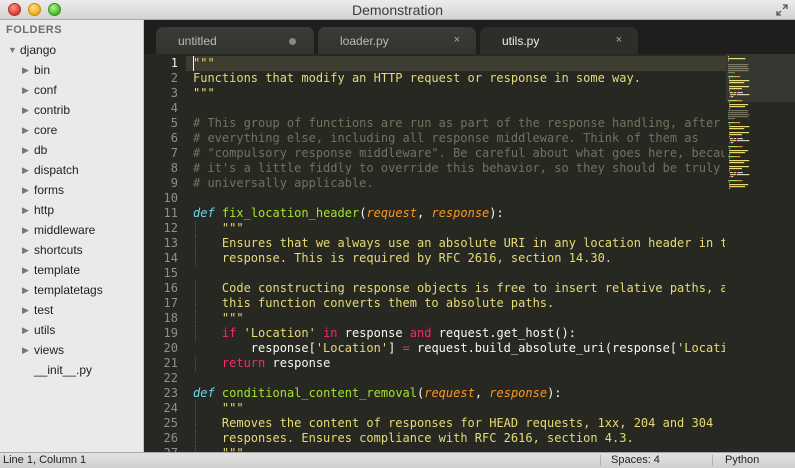 This screenshot has height=468, width=795. I want to click on line-number: 24, so click(170, 408).